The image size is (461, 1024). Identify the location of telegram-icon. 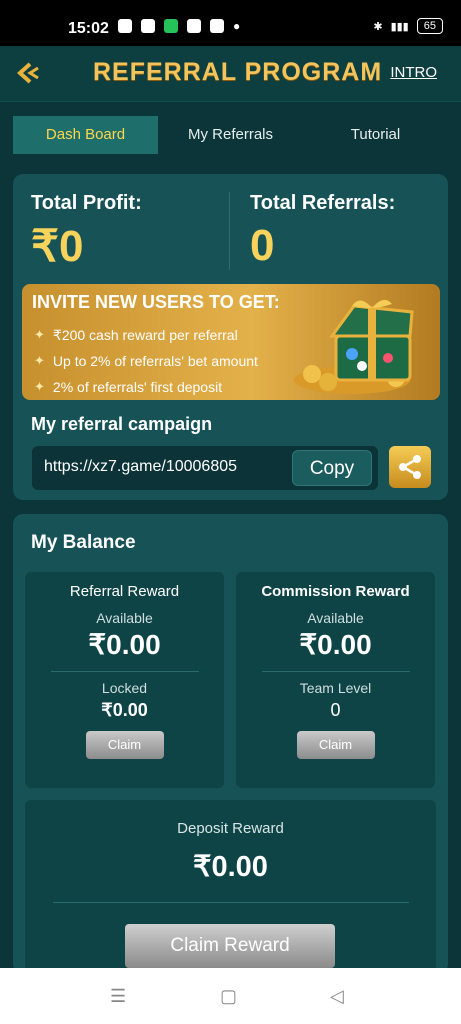
(148, 26).